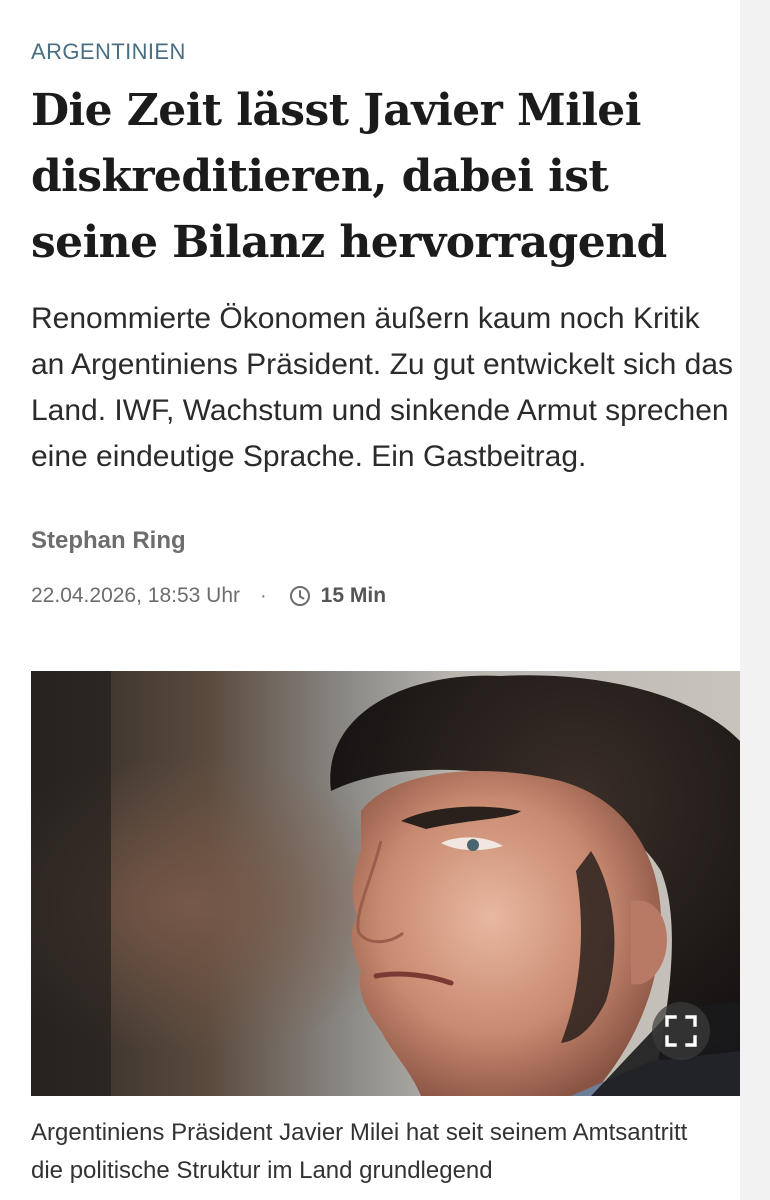 The image size is (770, 1200). I want to click on fullscreen-icon, so click(681, 1031).